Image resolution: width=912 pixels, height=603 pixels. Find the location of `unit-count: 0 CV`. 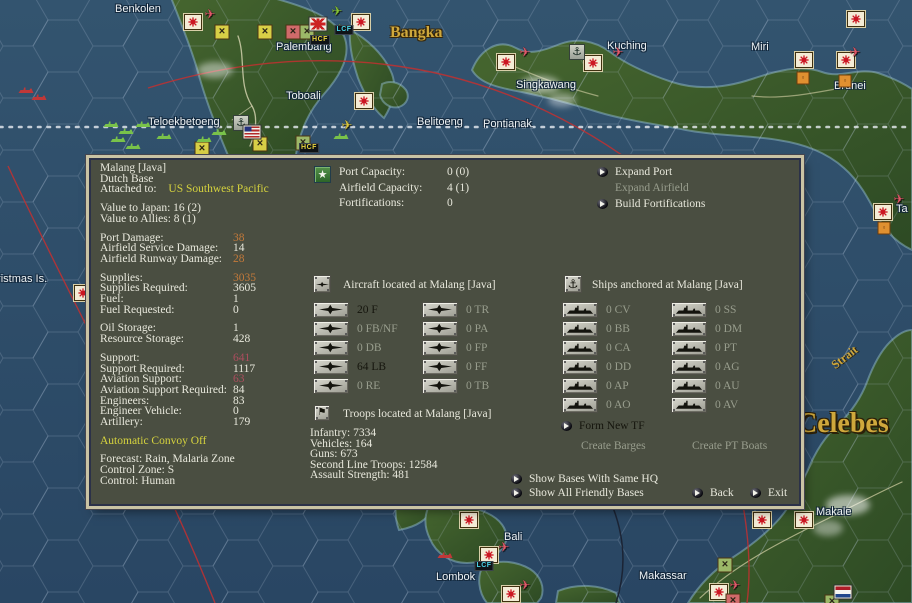

unit-count: 0 CV is located at coordinates (618, 309).